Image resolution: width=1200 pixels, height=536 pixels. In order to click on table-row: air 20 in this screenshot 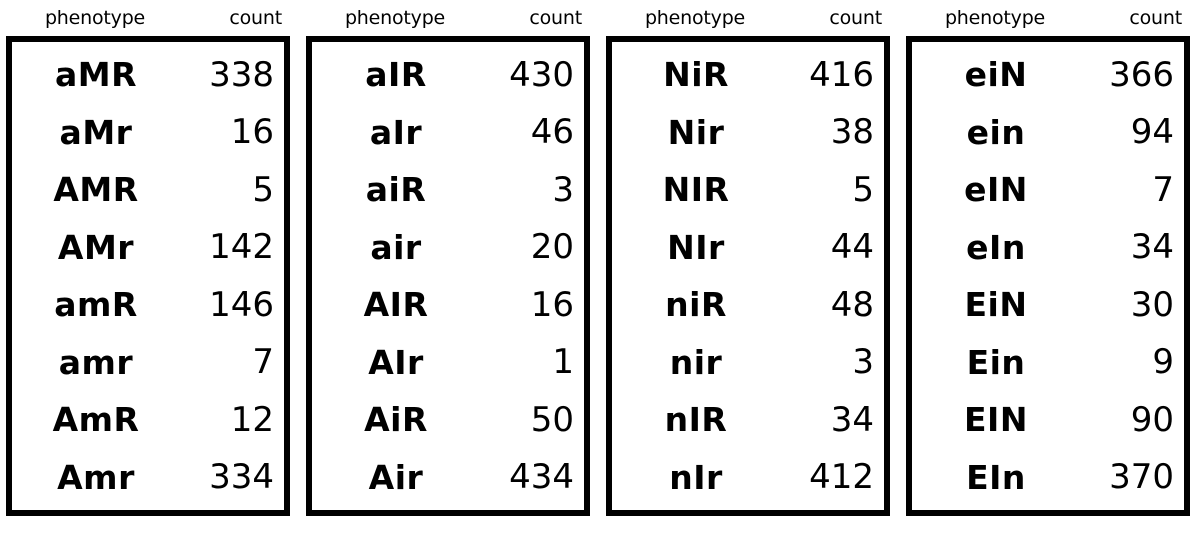, I will do `click(448, 248)`.